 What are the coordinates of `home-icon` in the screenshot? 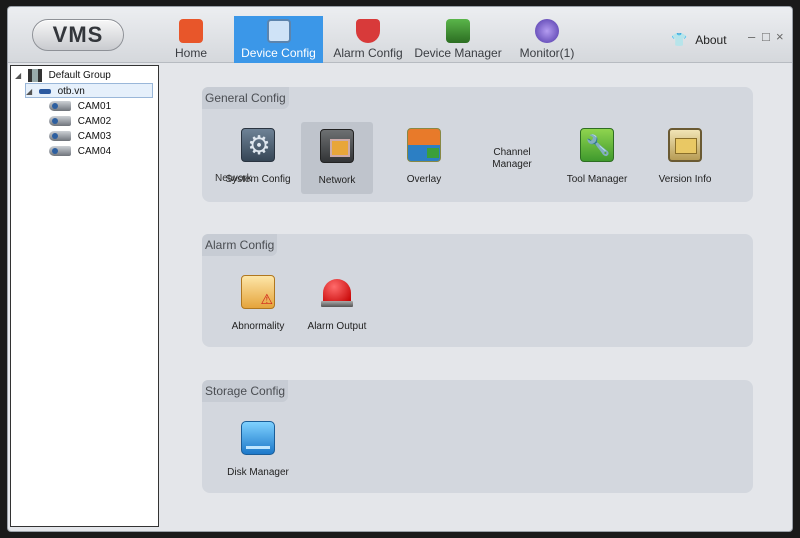 It's located at (191, 31).